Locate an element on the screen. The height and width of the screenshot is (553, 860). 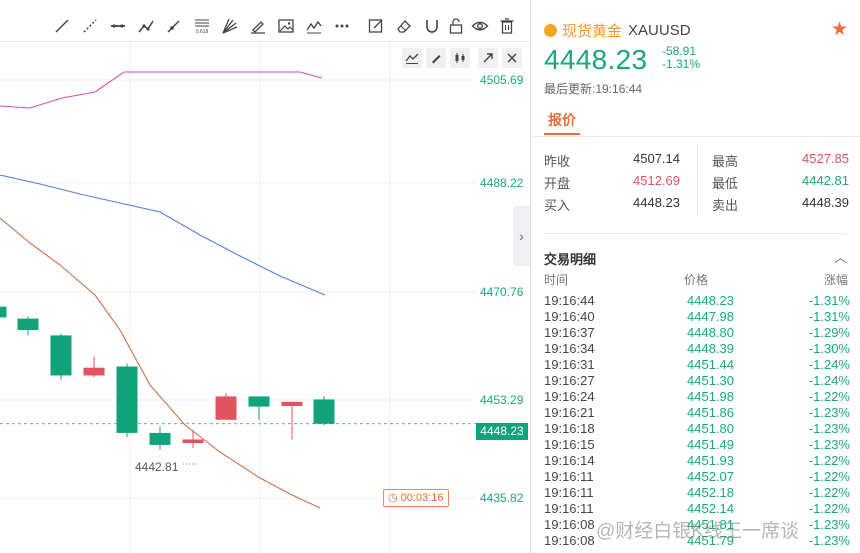
trade-row: 19:16:27 4451.30 -1.24% is located at coordinates (697, 381).